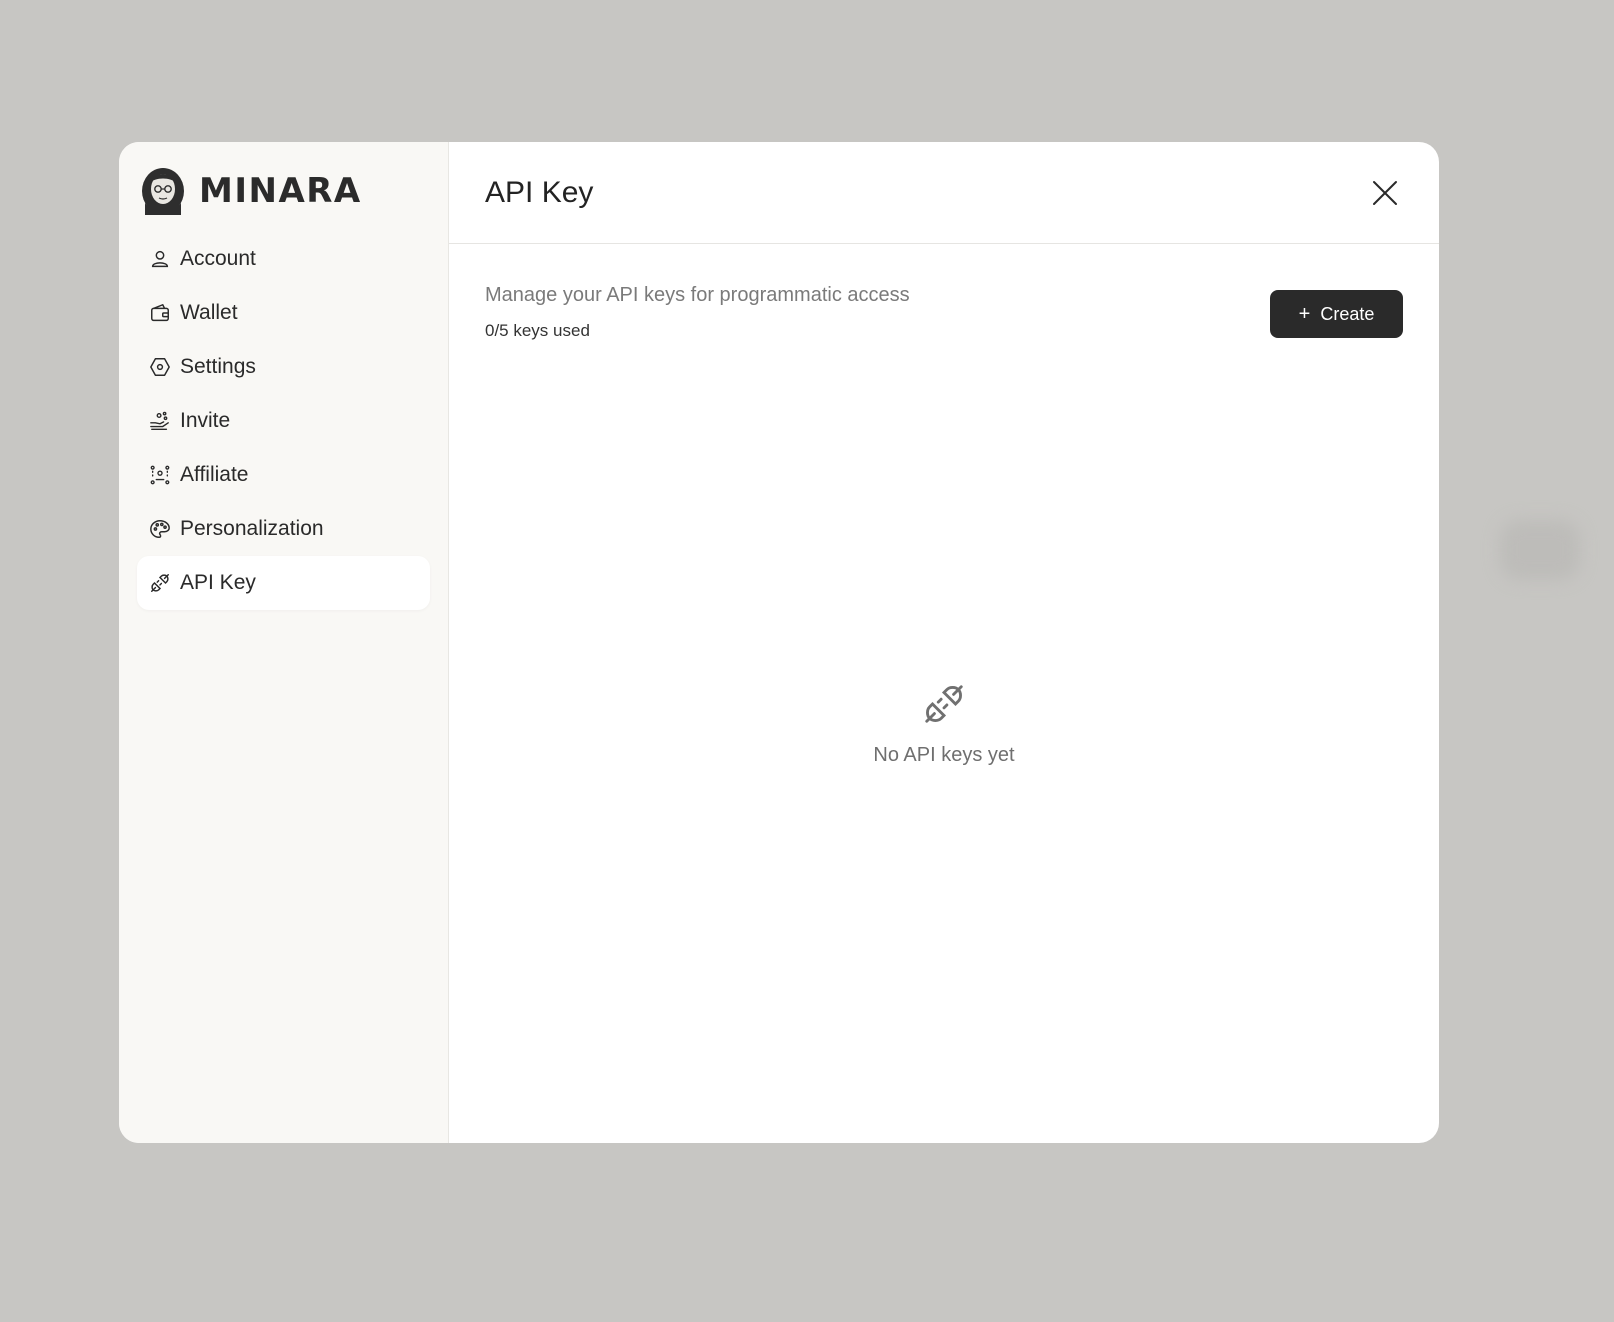 The height and width of the screenshot is (1322, 1614). Describe the element at coordinates (944, 193) in the screenshot. I see `main-header: API Key` at that location.